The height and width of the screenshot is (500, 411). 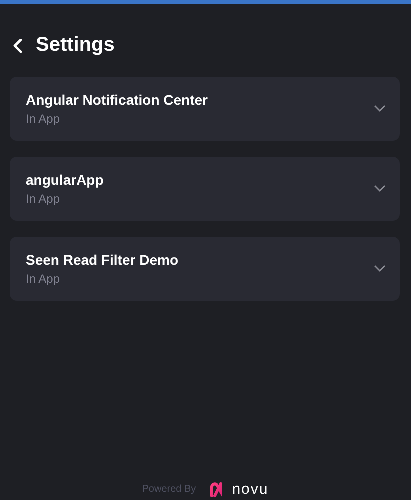 I want to click on brand-name: novu, so click(x=250, y=489).